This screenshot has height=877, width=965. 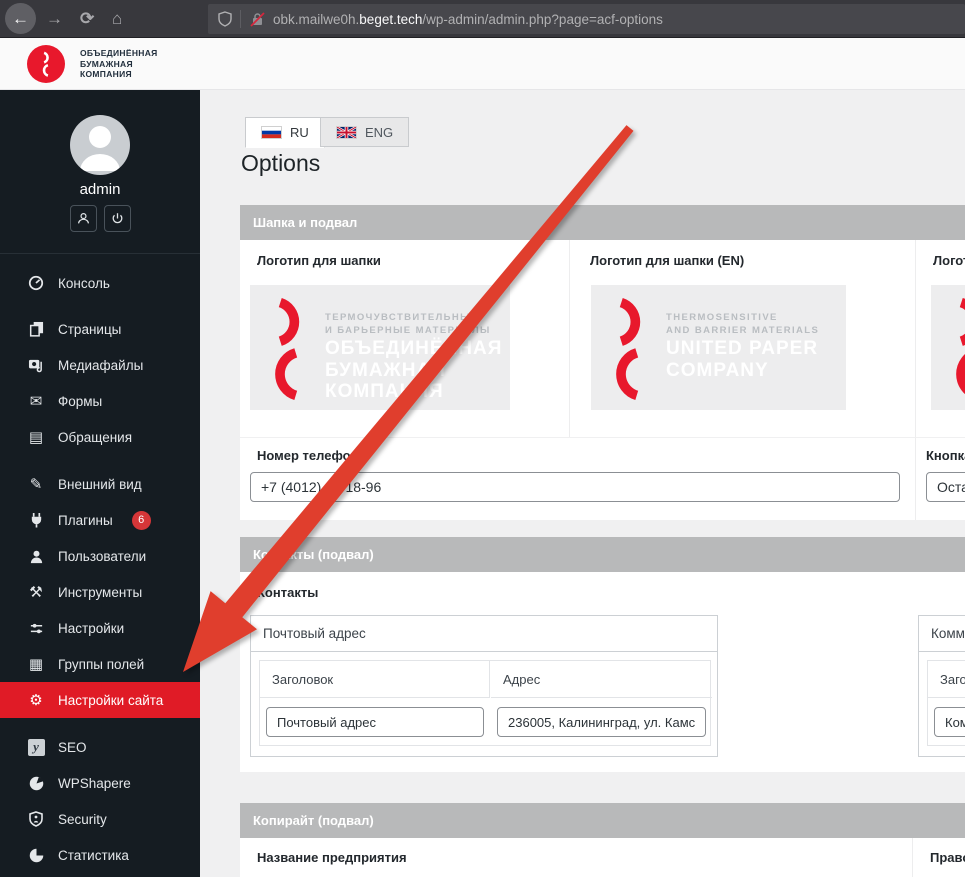 What do you see at coordinates (100, 819) in the screenshot?
I see `sidebar-item-security: Security` at bounding box center [100, 819].